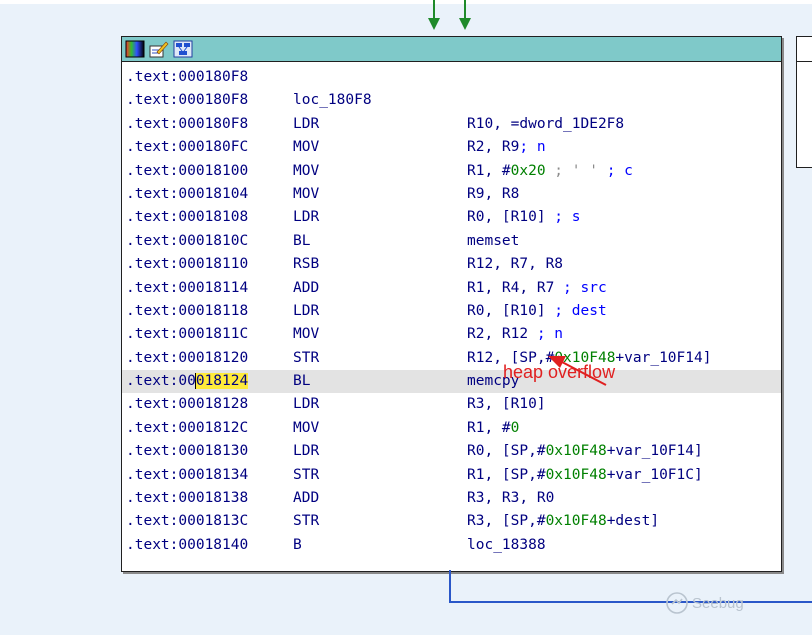  What do you see at coordinates (187, 334) in the screenshot?
I see `instruction-address: .text:0001811C` at bounding box center [187, 334].